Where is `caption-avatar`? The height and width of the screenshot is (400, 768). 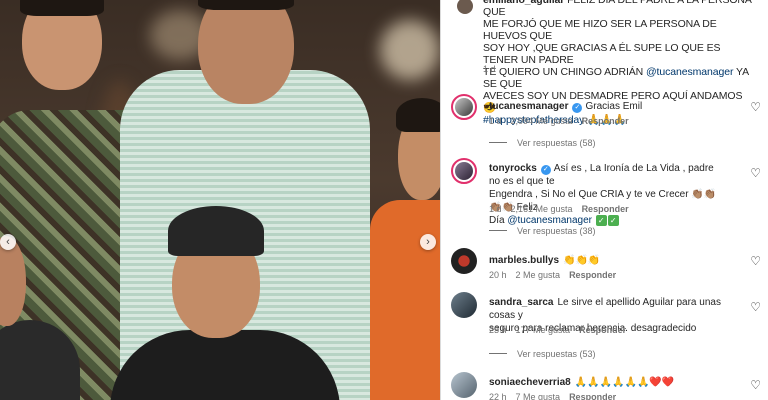 caption-avatar is located at coordinates (465, 7).